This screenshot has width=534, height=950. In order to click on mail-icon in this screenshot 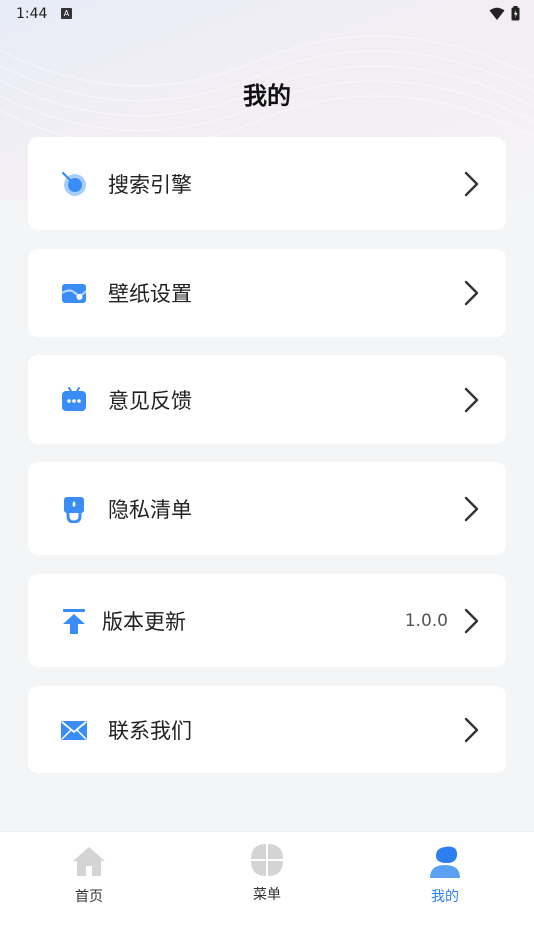, I will do `click(74, 730)`.